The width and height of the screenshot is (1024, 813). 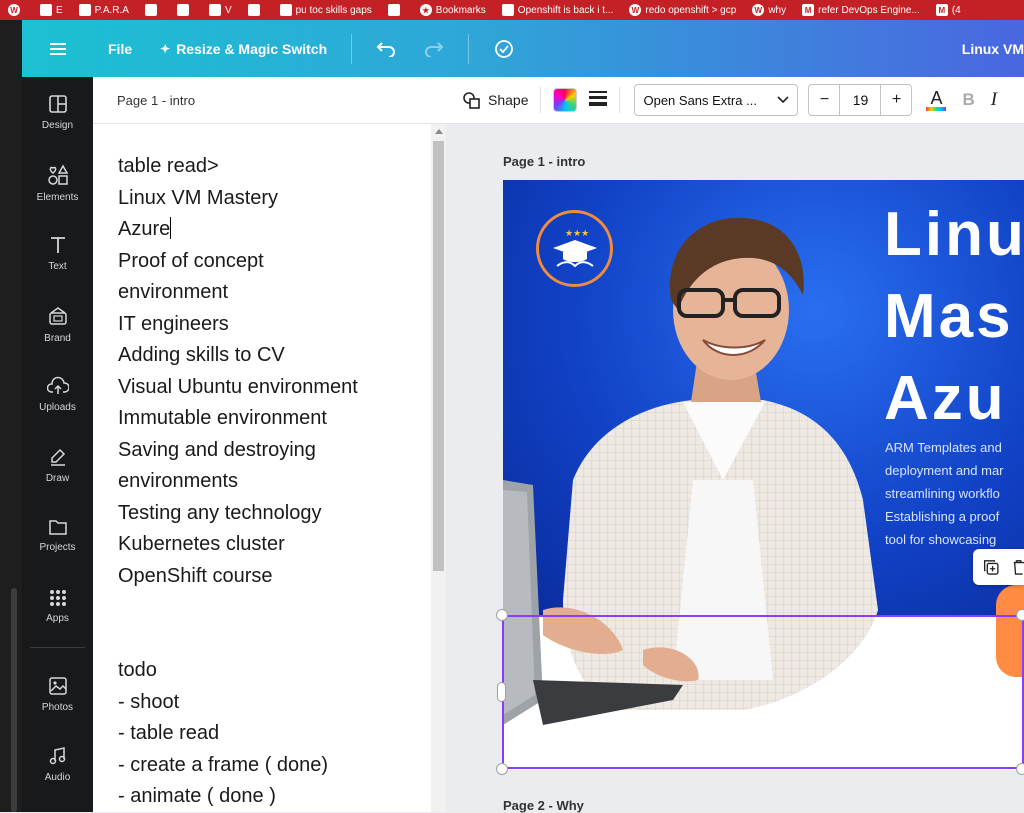 I want to click on notes-line-text: table read>, so click(x=168, y=166).